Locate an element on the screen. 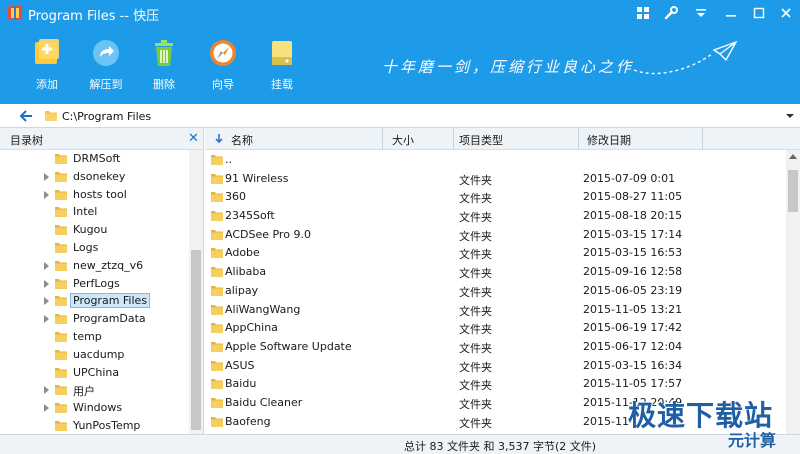 This screenshot has height=454, width=800. tree-close-icon: ✕ is located at coordinates (193, 138).